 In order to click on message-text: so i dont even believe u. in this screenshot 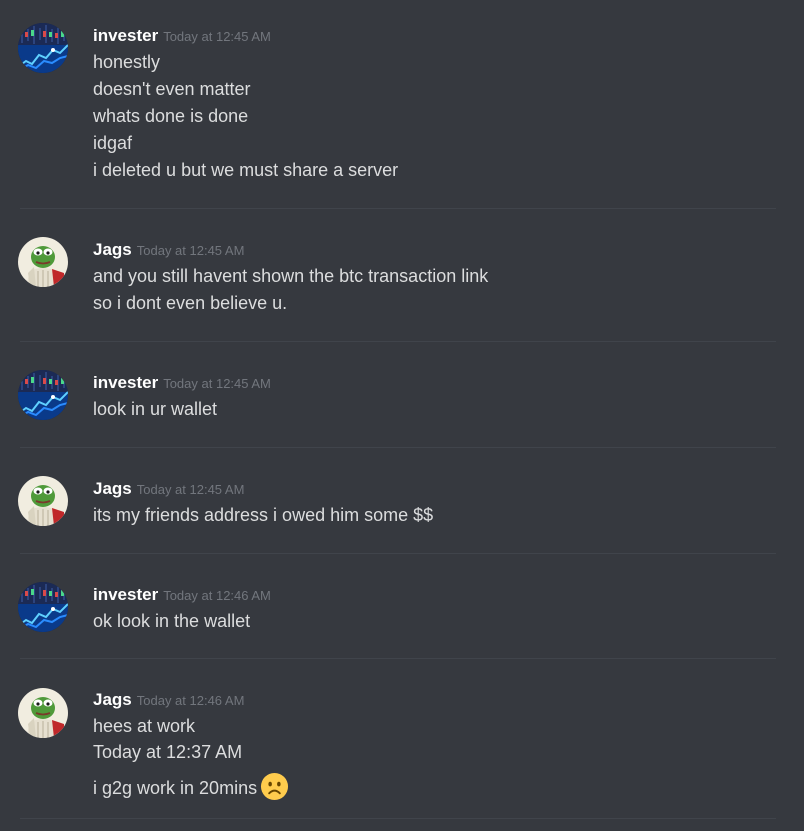, I will do `click(190, 303)`.